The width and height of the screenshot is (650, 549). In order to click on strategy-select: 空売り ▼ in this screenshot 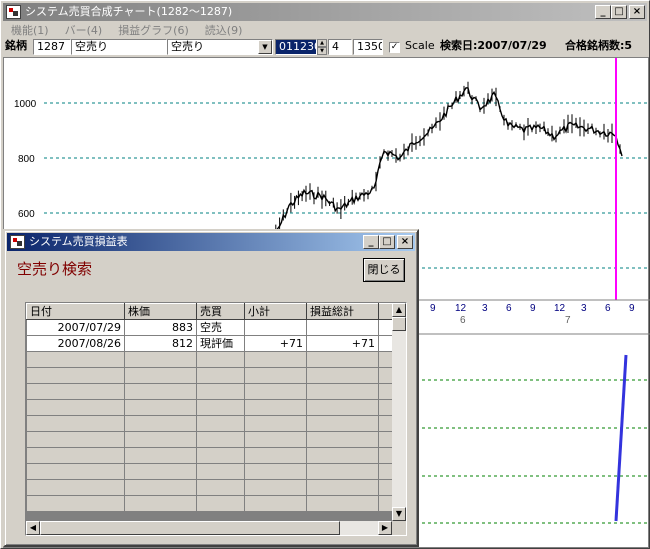, I will do `click(220, 47)`.